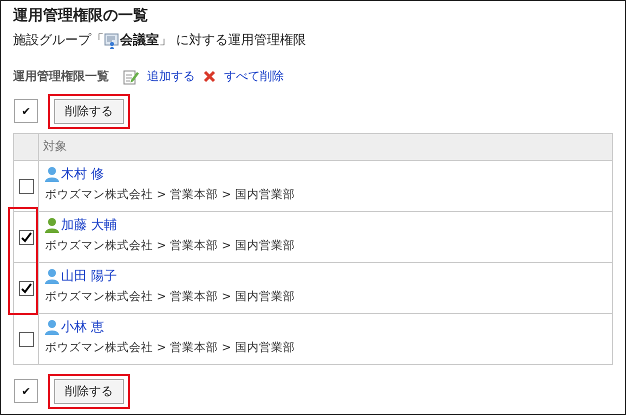 The height and width of the screenshot is (415, 626). I want to click on user-link: 小林 恵, so click(82, 327).